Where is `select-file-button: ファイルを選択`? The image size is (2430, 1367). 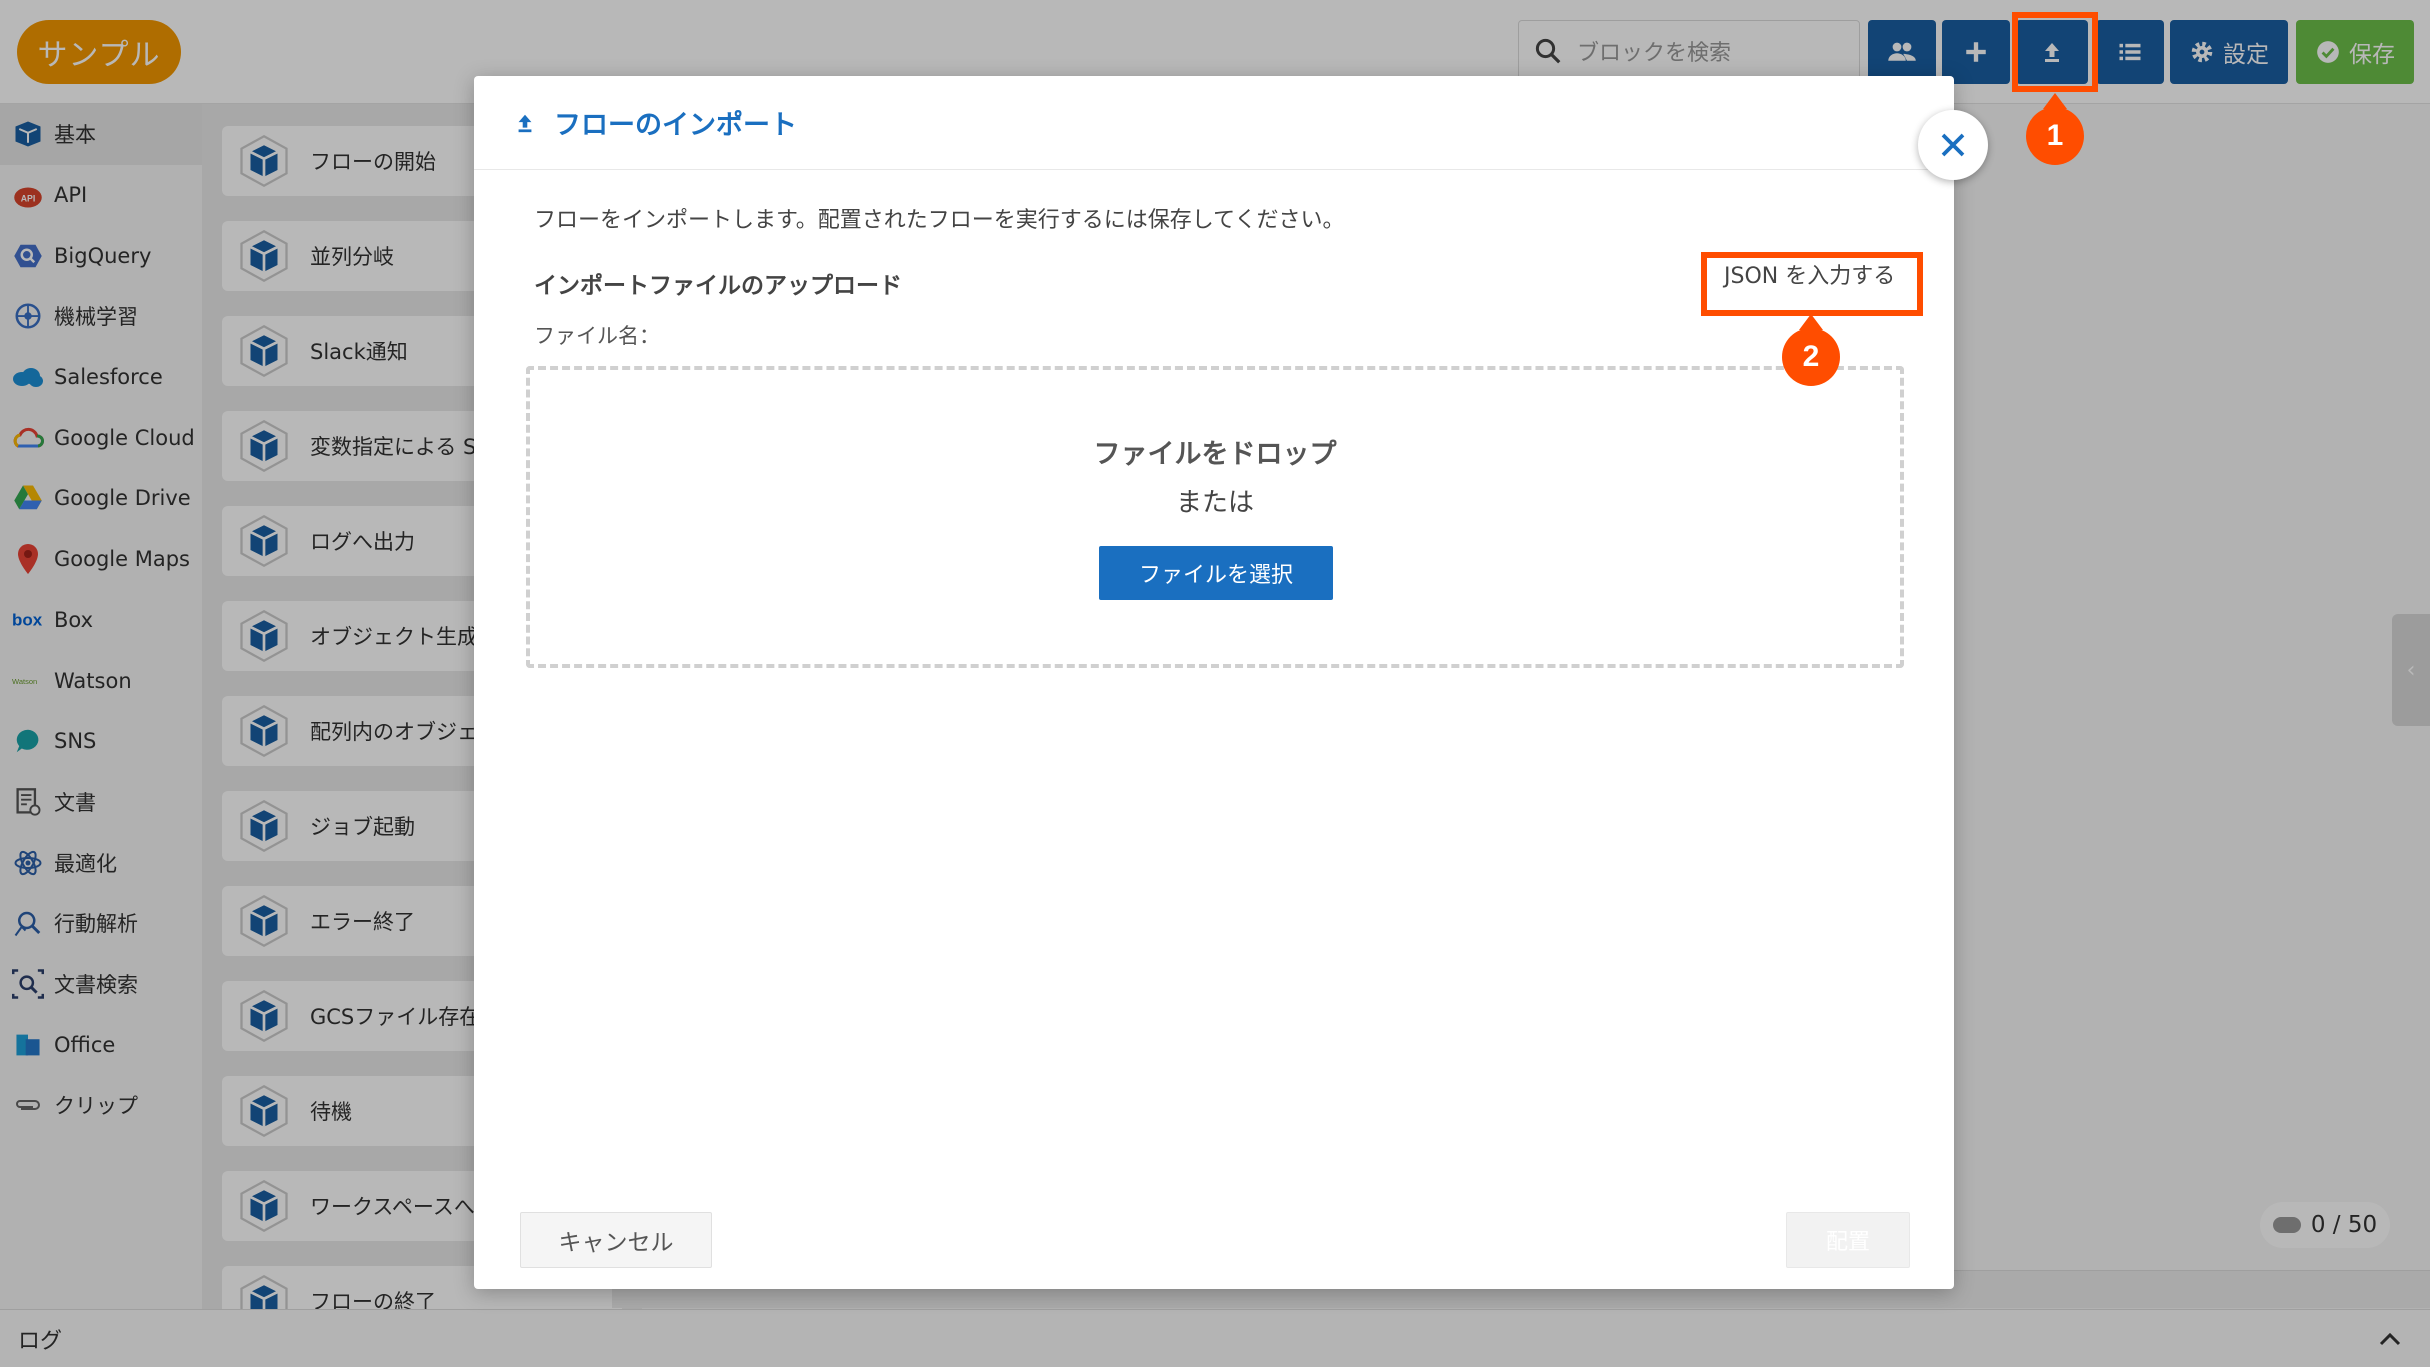 select-file-button: ファイルを選択 is located at coordinates (1216, 573).